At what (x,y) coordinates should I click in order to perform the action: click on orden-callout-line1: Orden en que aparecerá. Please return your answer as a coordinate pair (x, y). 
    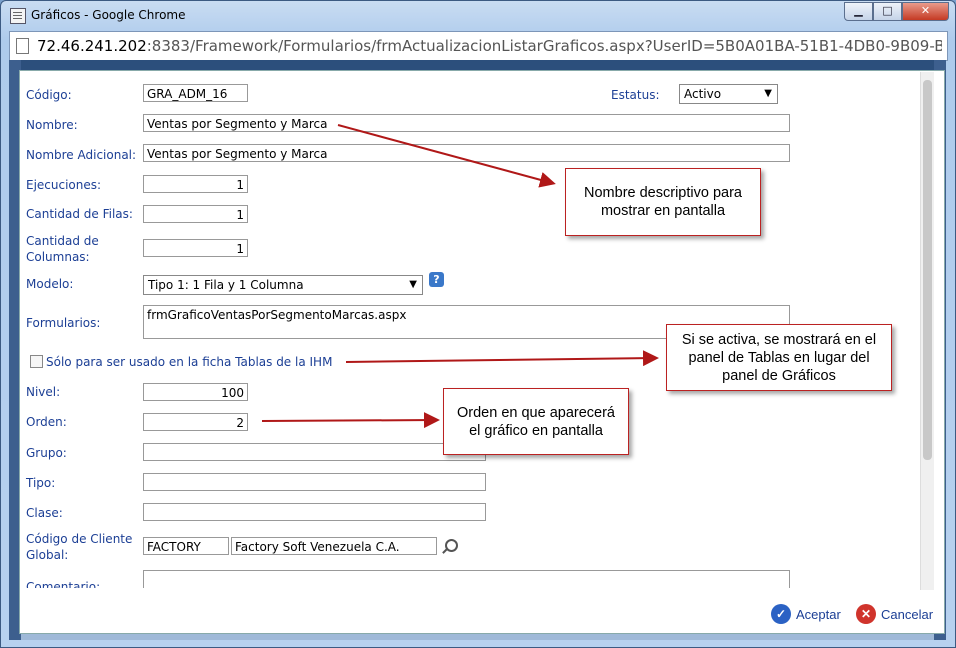
    Looking at the image, I should click on (536, 412).